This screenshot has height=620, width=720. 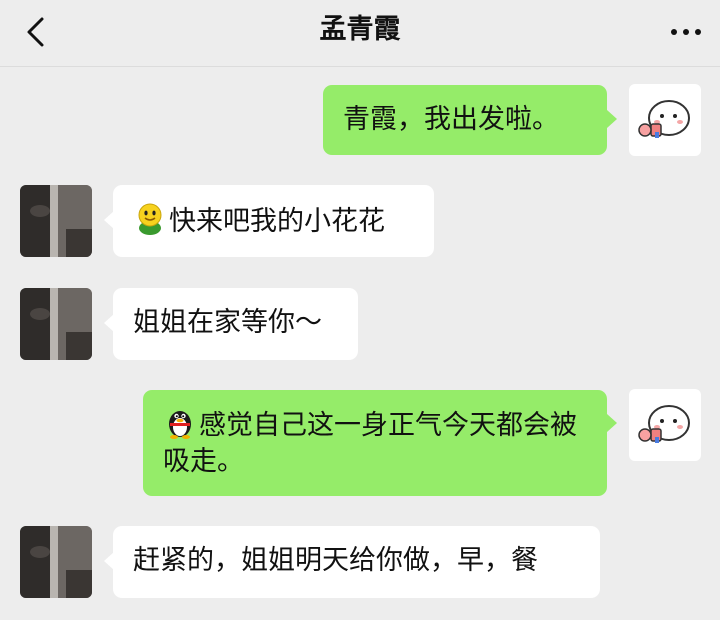 What do you see at coordinates (277, 221) in the screenshot?
I see `message-text: 快来吧我的小花花` at bounding box center [277, 221].